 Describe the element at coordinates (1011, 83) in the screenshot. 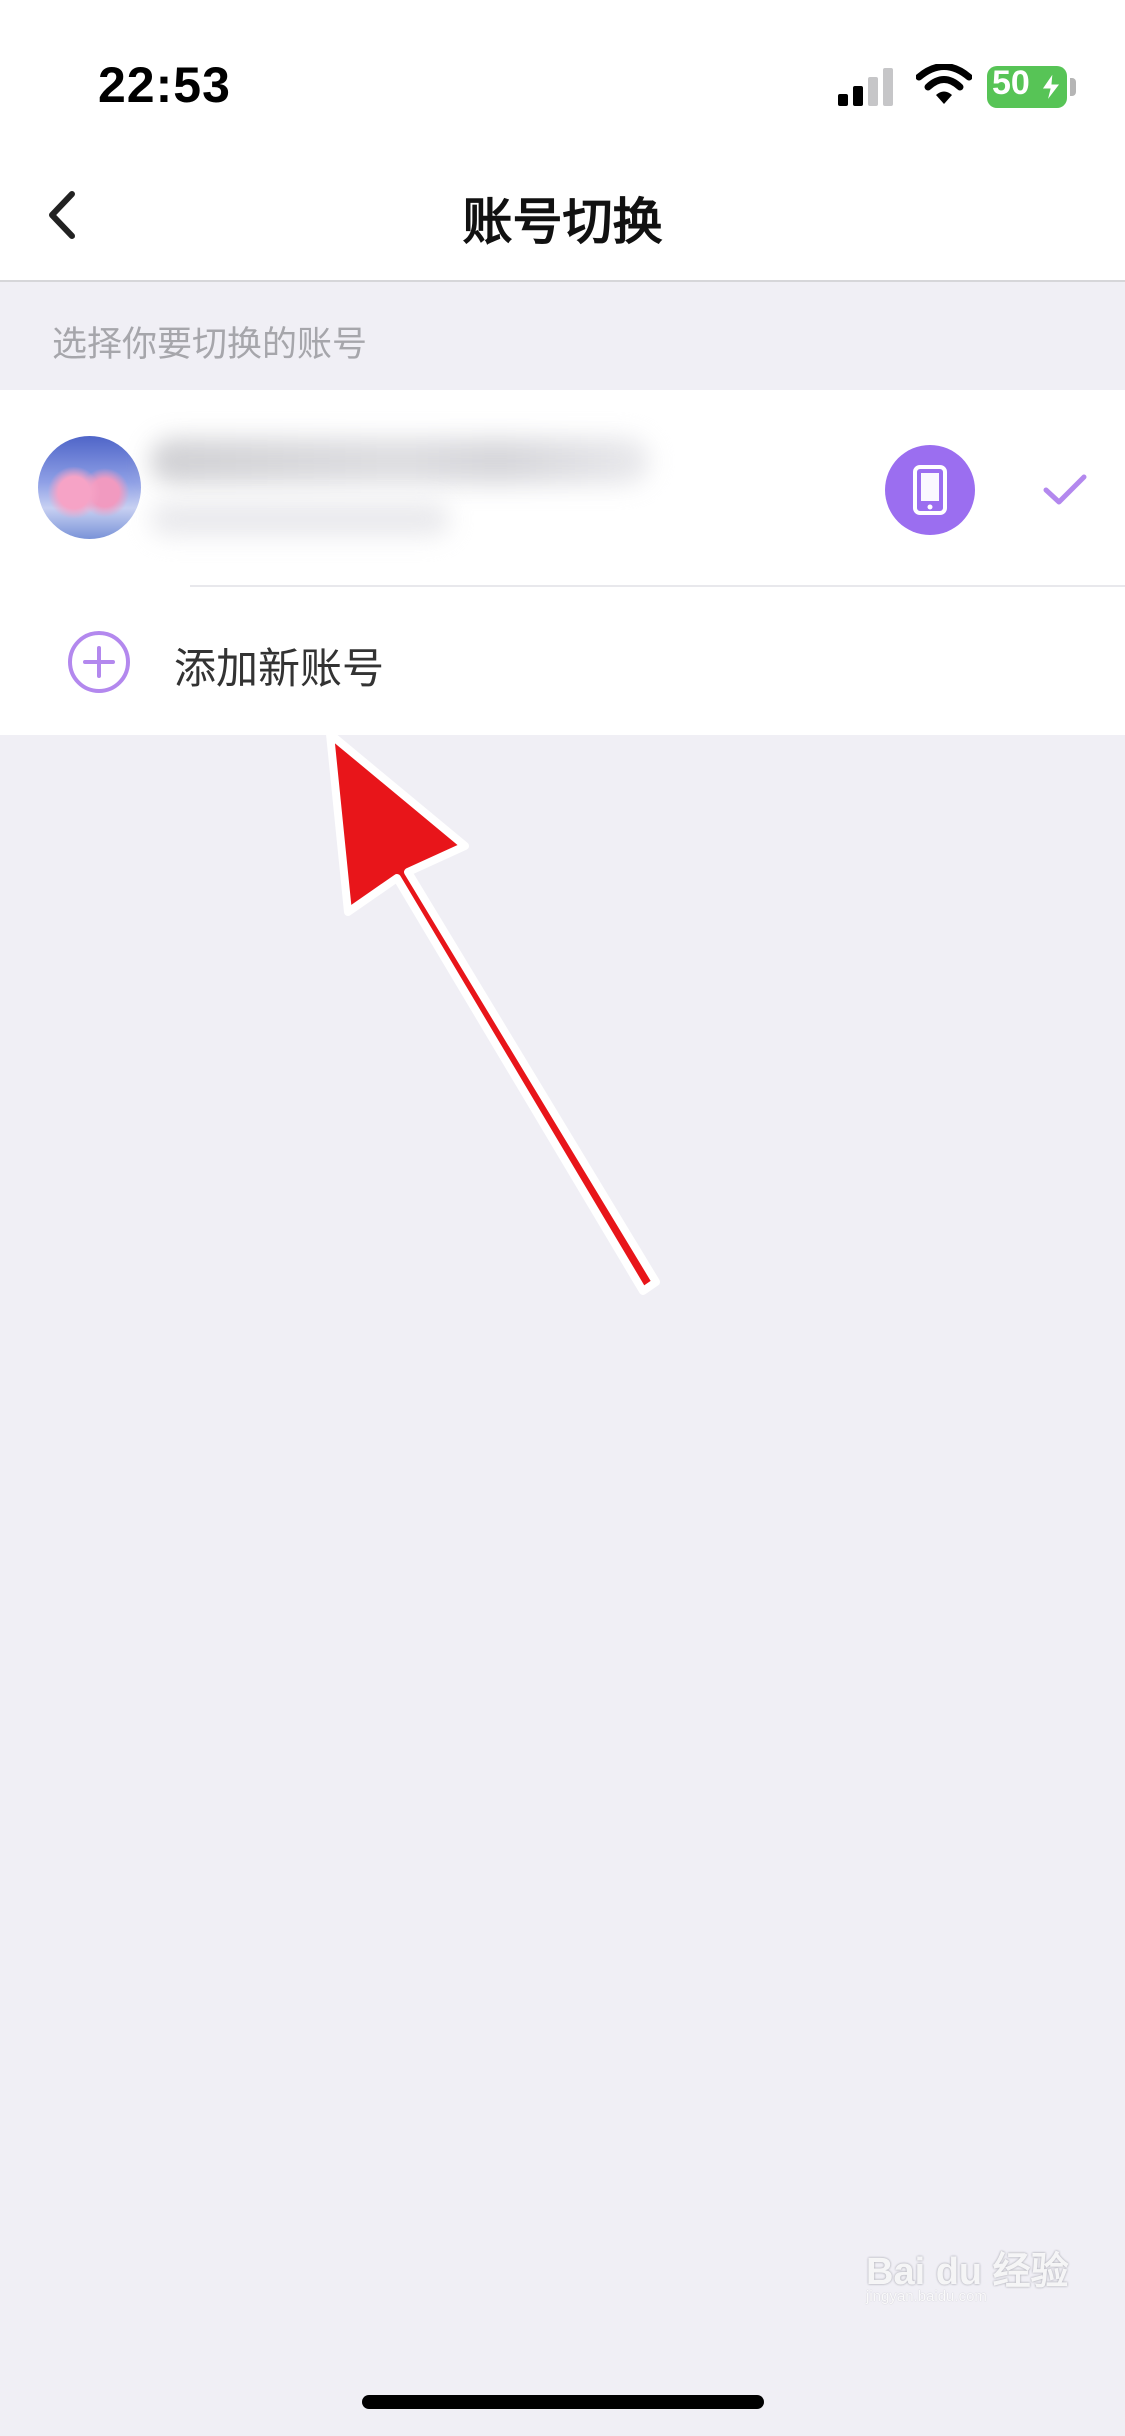

I see `battery-level: 50` at that location.